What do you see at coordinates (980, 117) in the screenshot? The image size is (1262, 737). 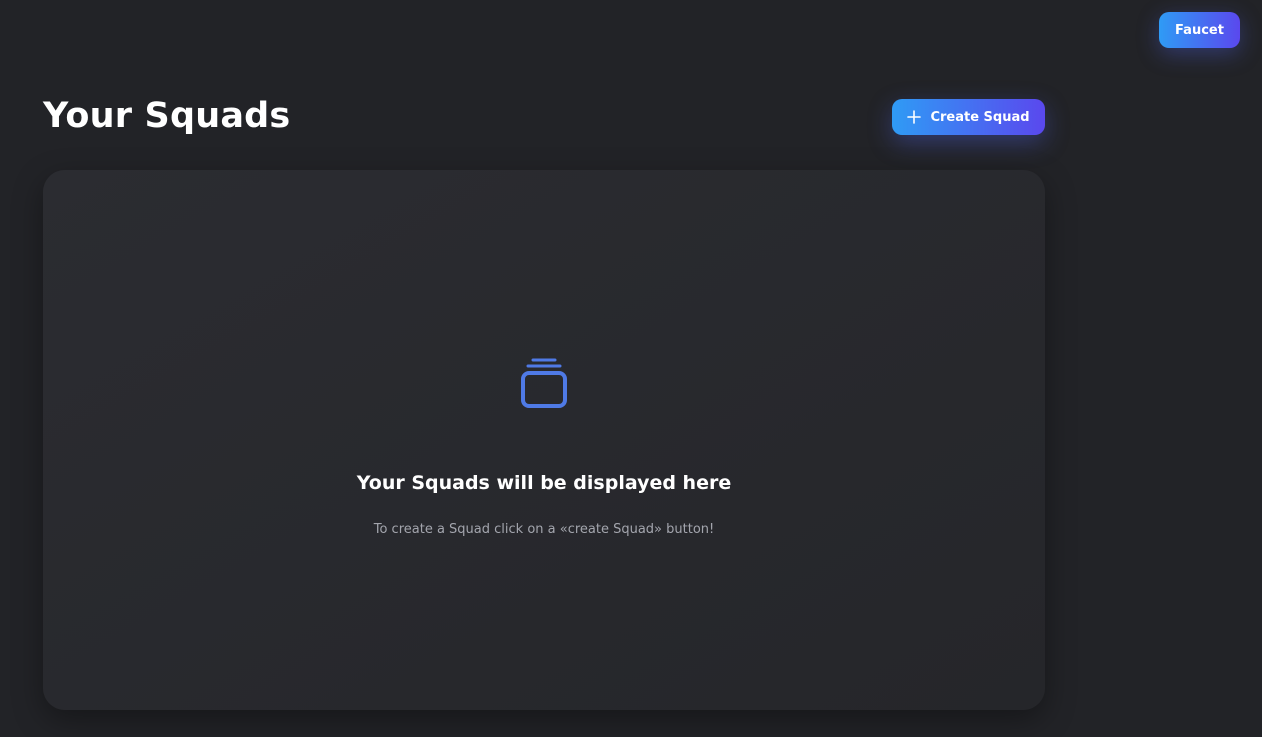 I see `create-squad-label: Create Squad` at bounding box center [980, 117].